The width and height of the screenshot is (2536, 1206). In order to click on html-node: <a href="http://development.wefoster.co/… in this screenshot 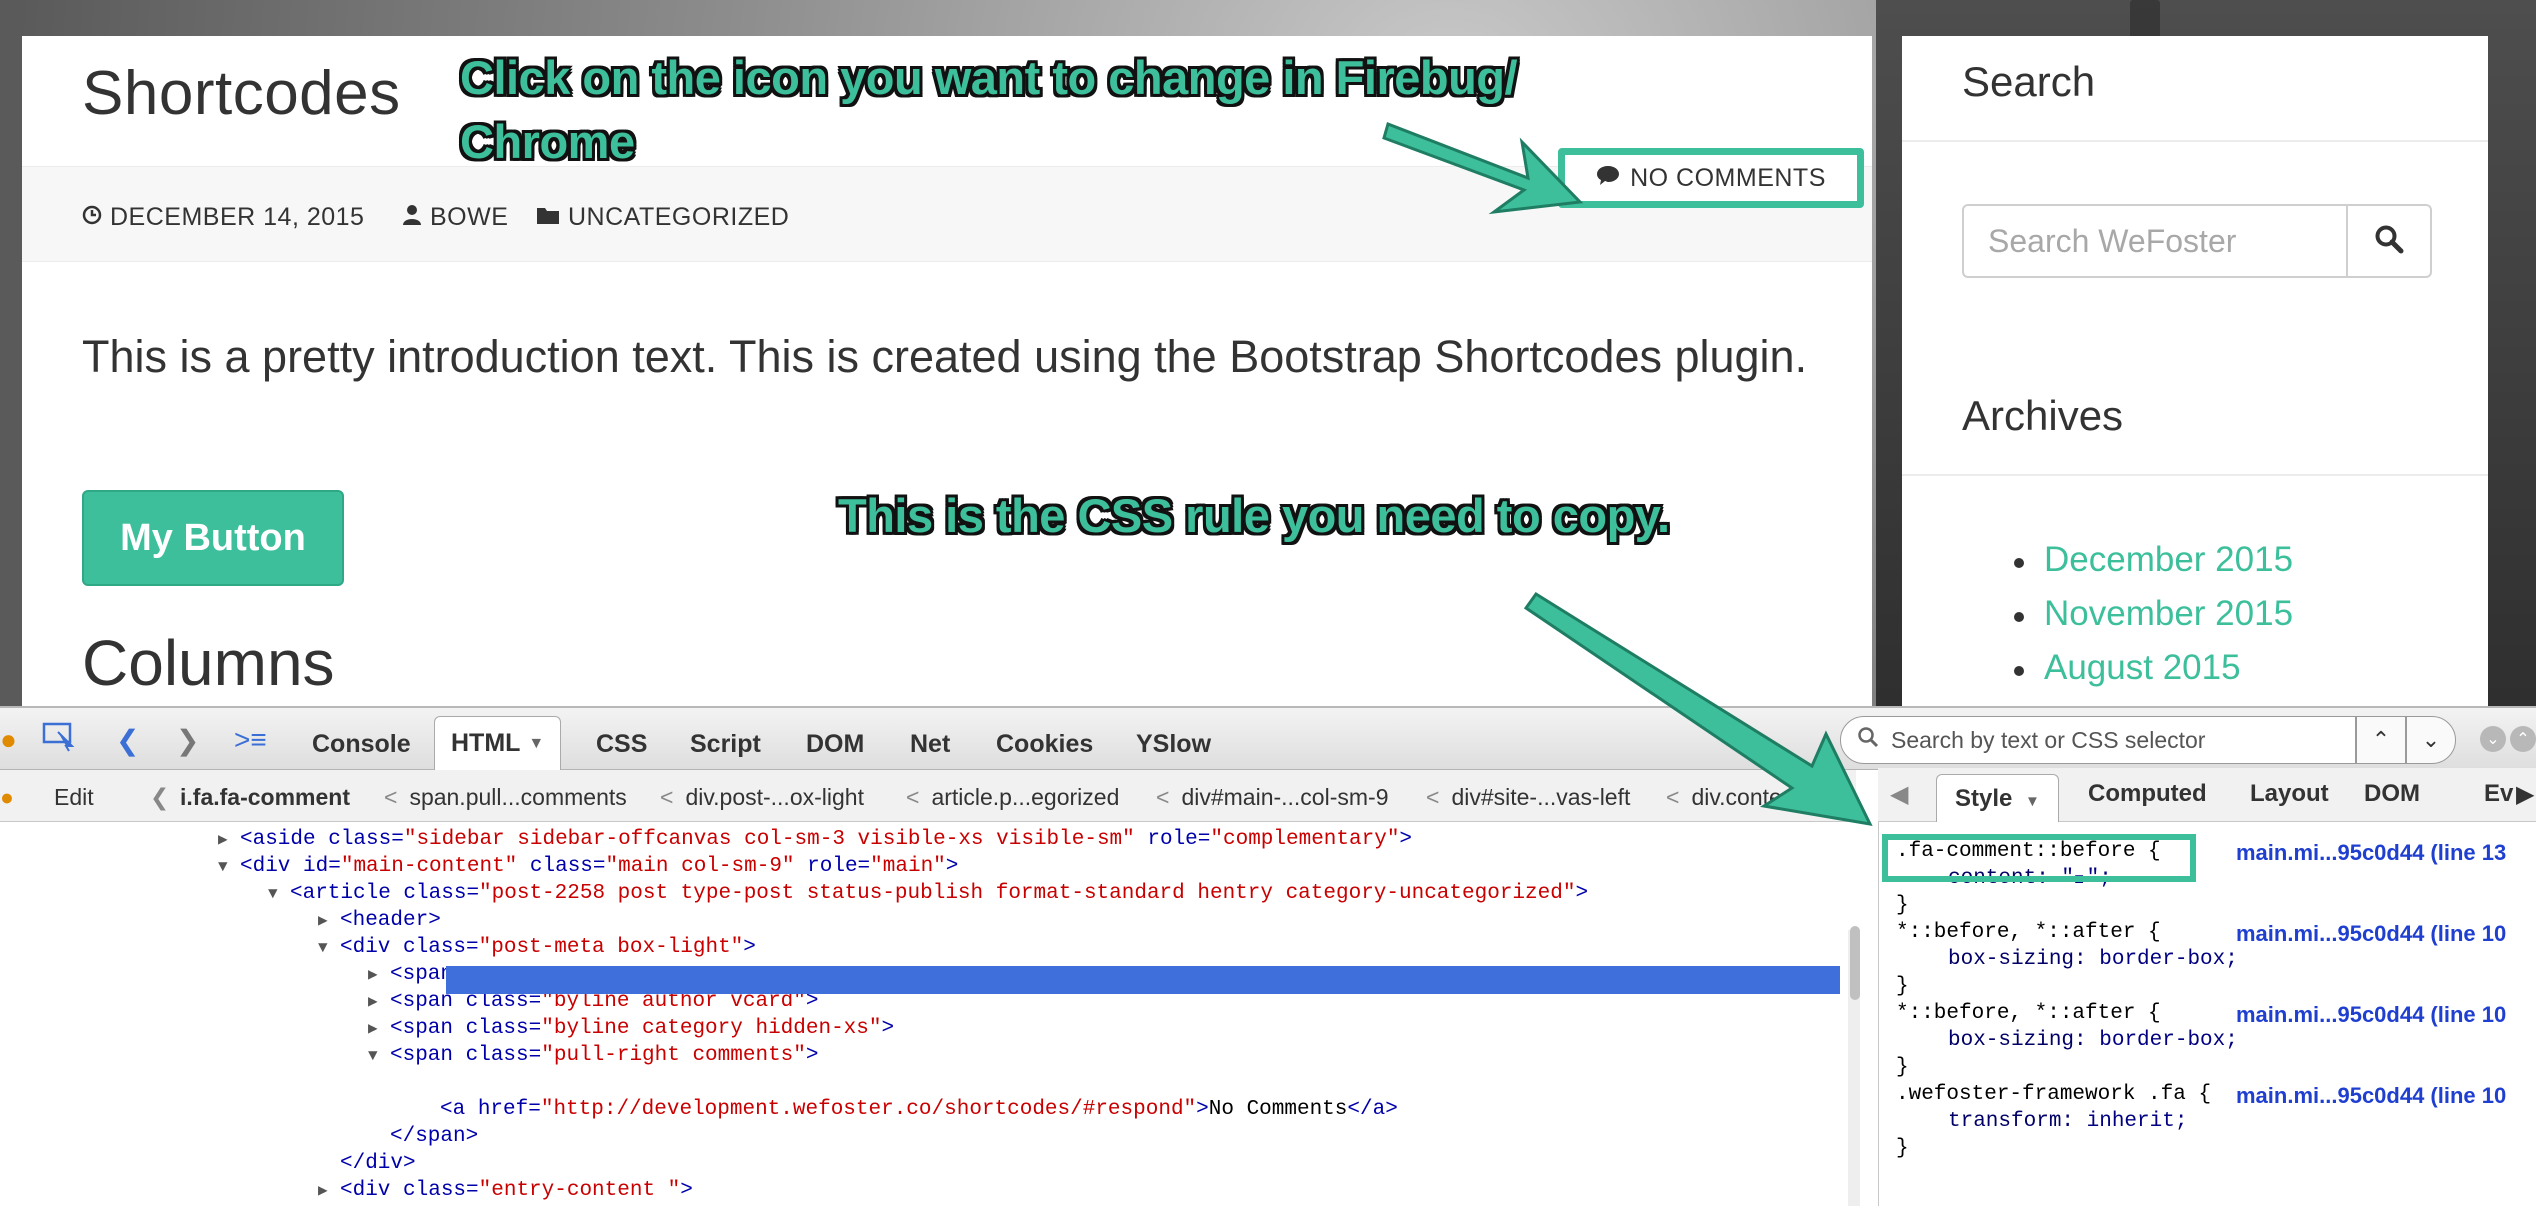, I will do `click(908, 1109)`.